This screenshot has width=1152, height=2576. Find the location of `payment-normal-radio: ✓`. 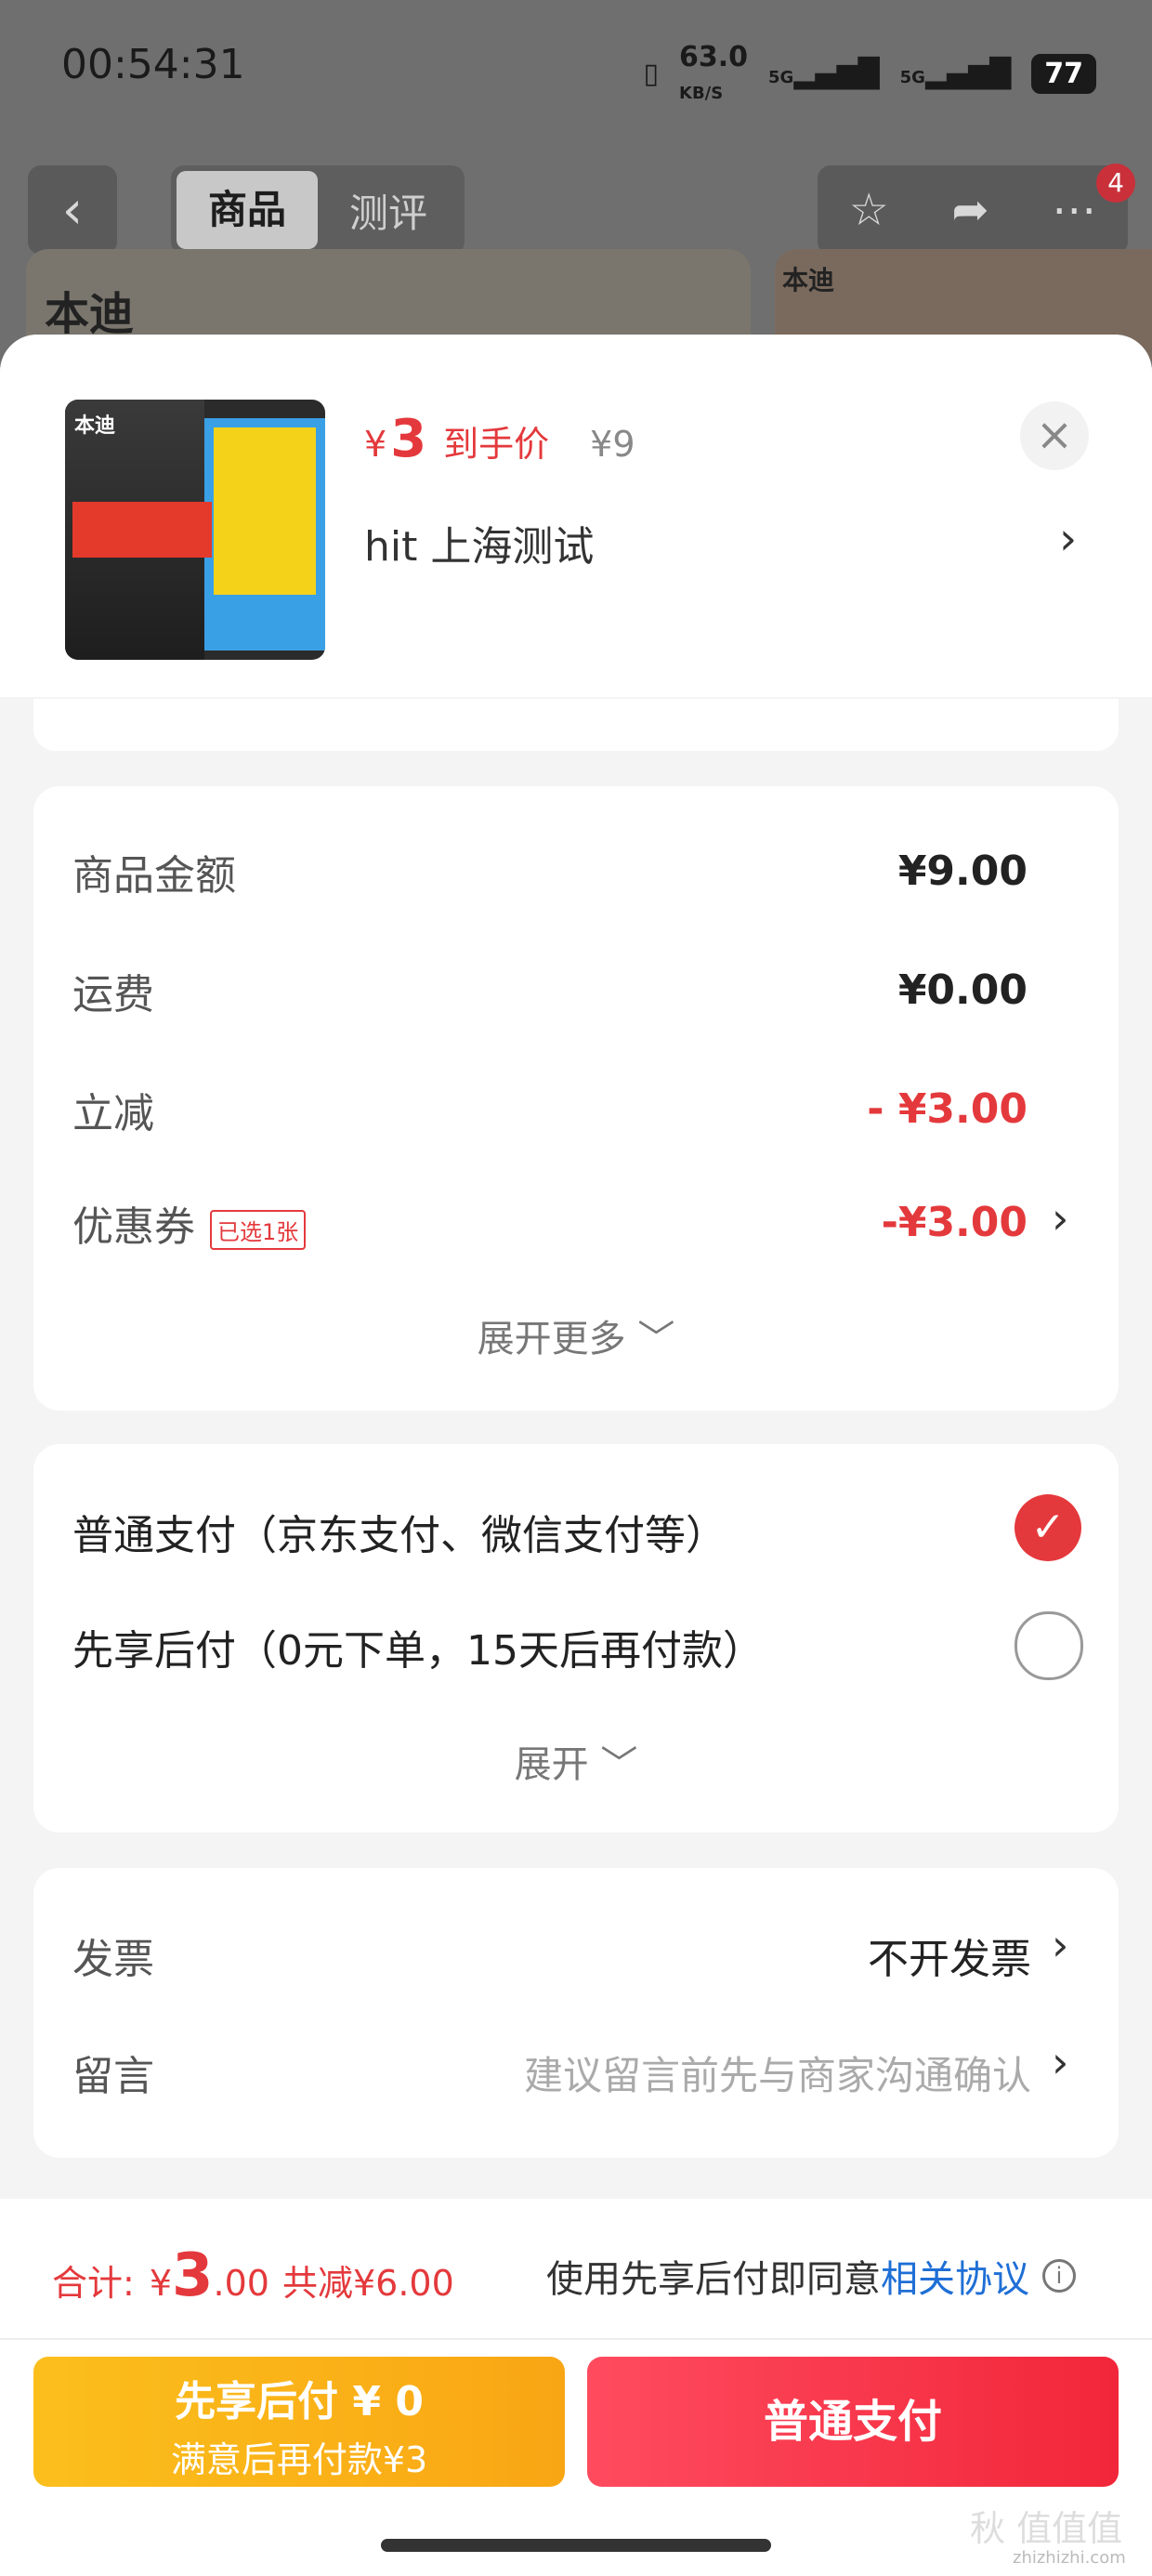

payment-normal-radio: ✓ is located at coordinates (1048, 1527).